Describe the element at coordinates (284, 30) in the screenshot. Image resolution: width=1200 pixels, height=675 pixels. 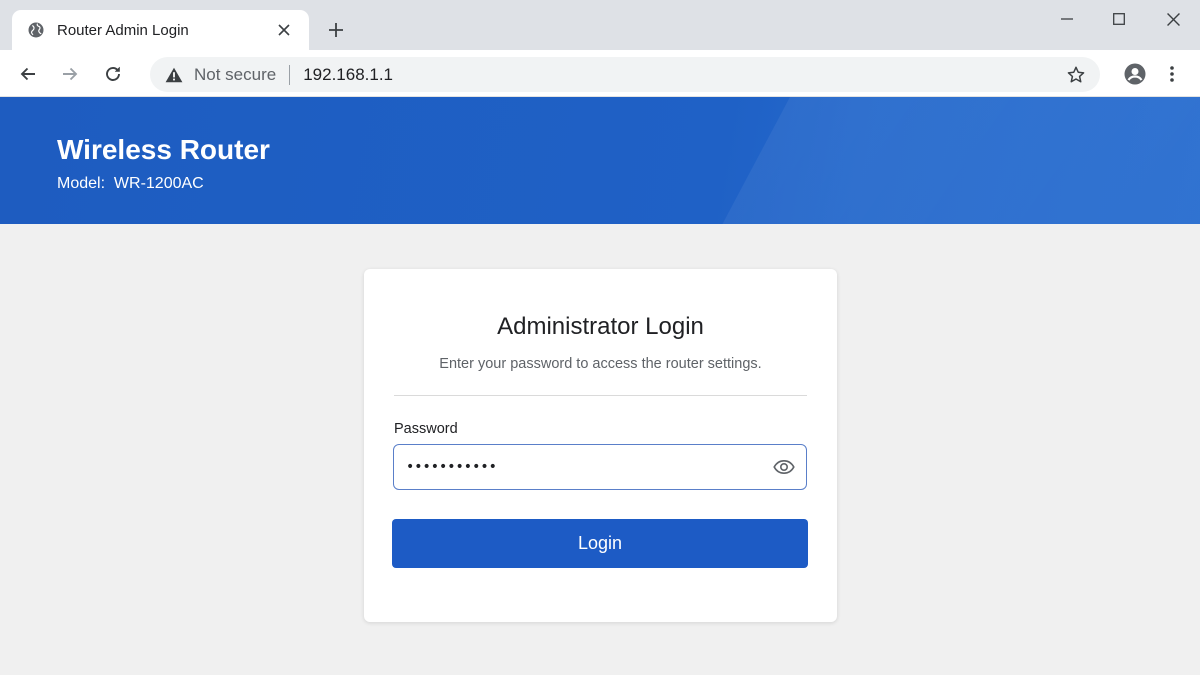
I see `tab-close-icon` at that location.